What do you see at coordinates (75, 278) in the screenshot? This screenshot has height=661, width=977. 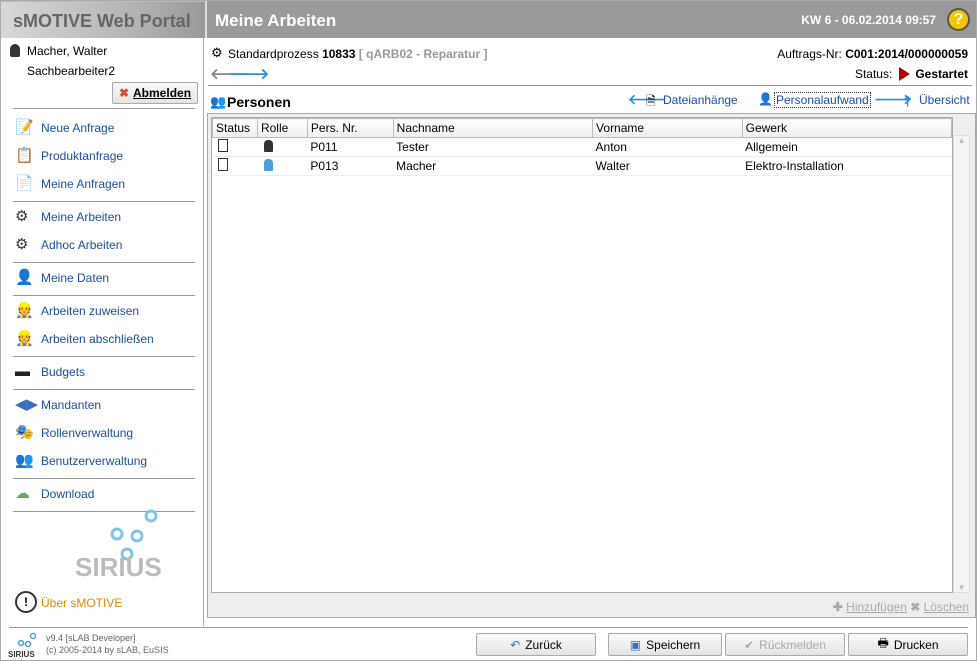 I see `sidebar-item-label: Meine Daten` at bounding box center [75, 278].